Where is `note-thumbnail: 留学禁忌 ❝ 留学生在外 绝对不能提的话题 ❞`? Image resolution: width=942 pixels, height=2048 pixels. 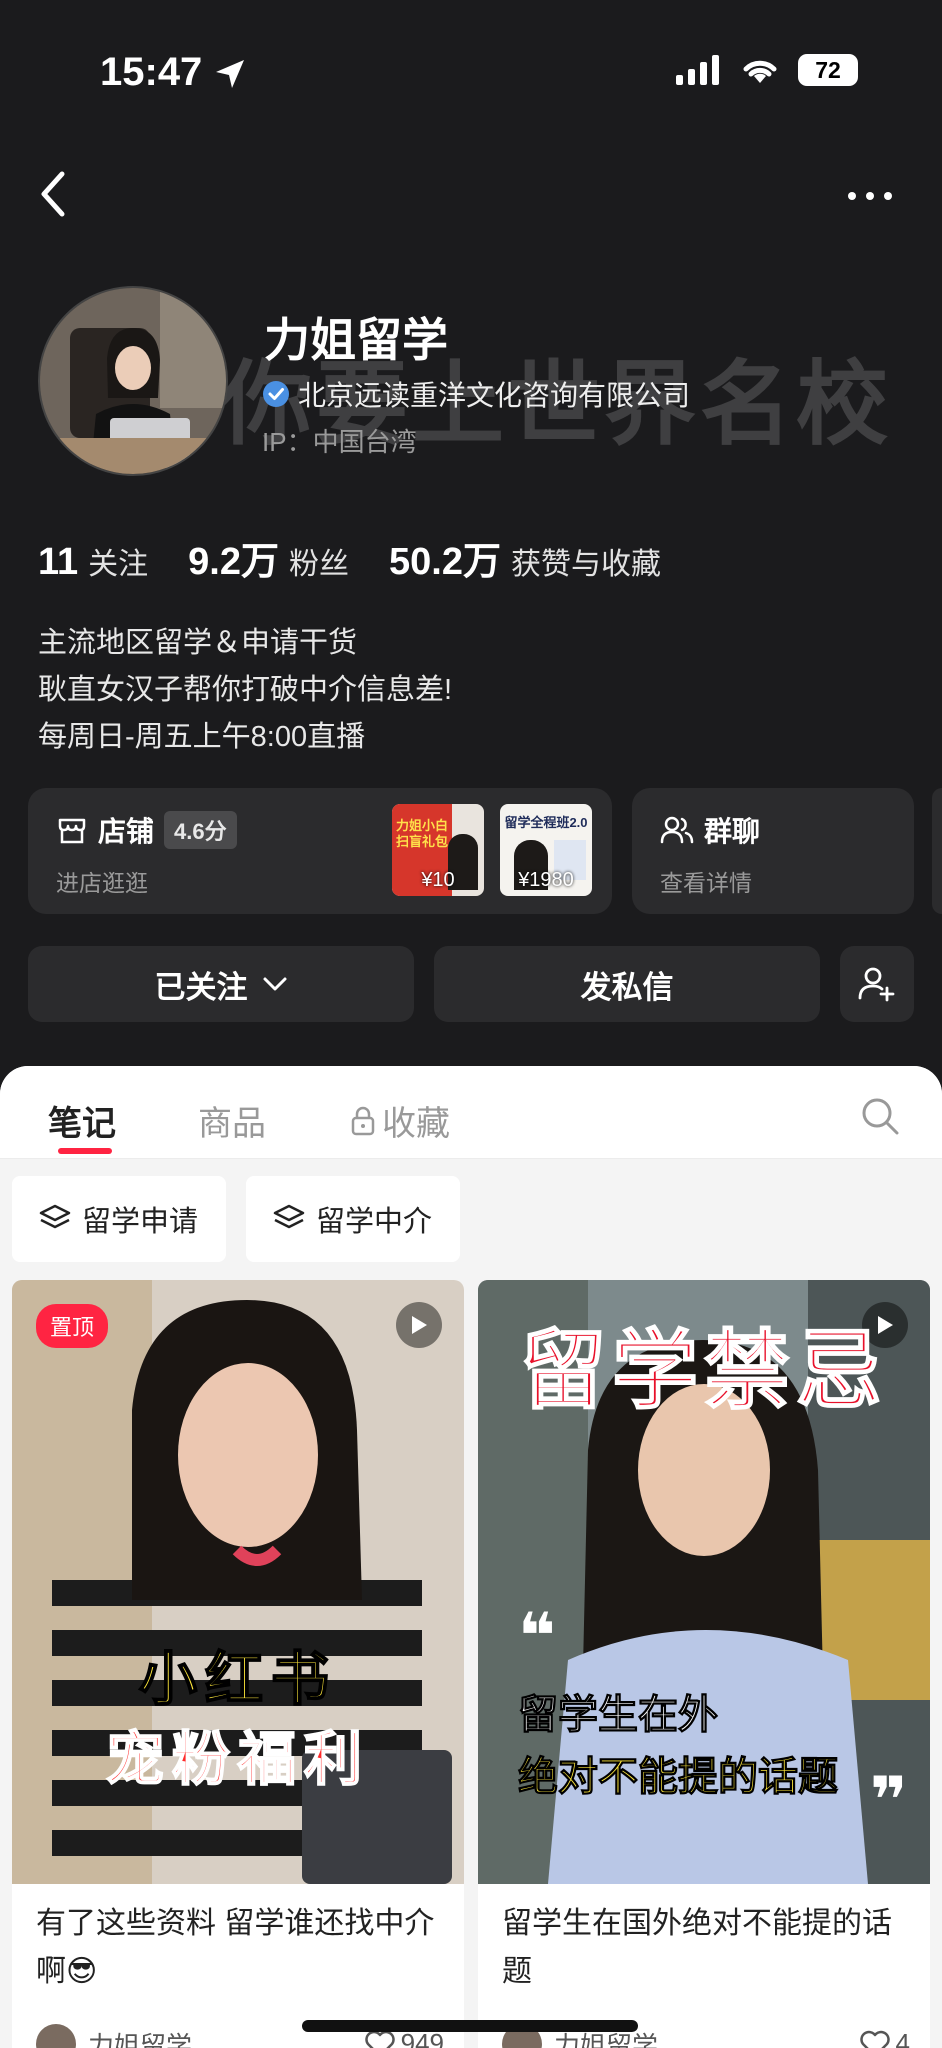 note-thumbnail: 留学禁忌 ❝ 留学生在外 绝对不能提的话题 ❞ is located at coordinates (704, 1582).